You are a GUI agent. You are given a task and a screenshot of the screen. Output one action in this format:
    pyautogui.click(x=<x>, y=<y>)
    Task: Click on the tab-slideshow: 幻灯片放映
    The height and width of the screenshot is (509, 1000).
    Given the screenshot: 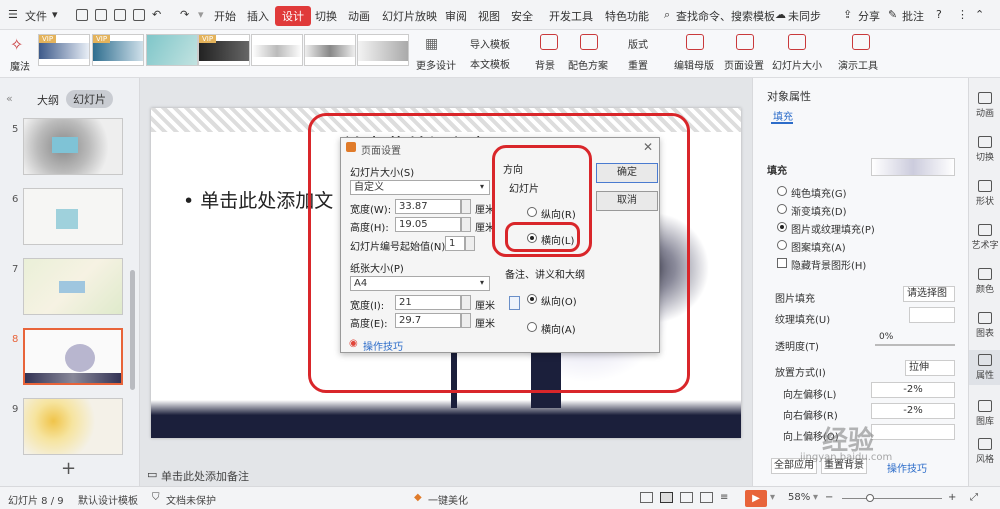 What is the action you would take?
    pyautogui.click(x=409, y=16)
    